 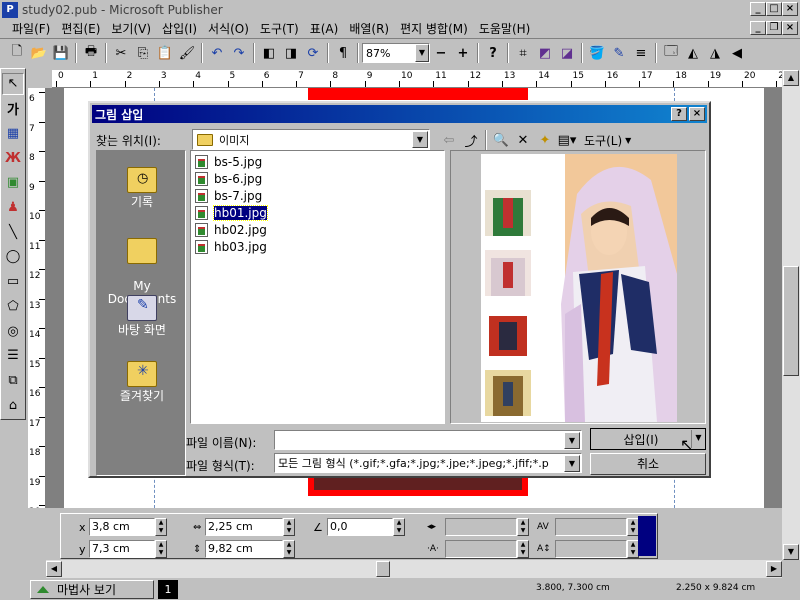 What do you see at coordinates (790, 28) in the screenshot?
I see `doc-close-button: ×` at bounding box center [790, 28].